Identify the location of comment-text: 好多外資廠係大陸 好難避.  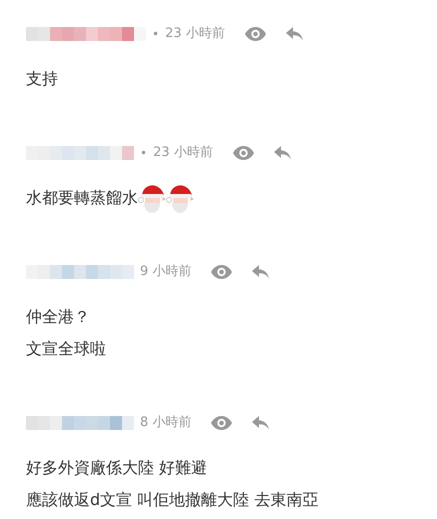
(117, 467).